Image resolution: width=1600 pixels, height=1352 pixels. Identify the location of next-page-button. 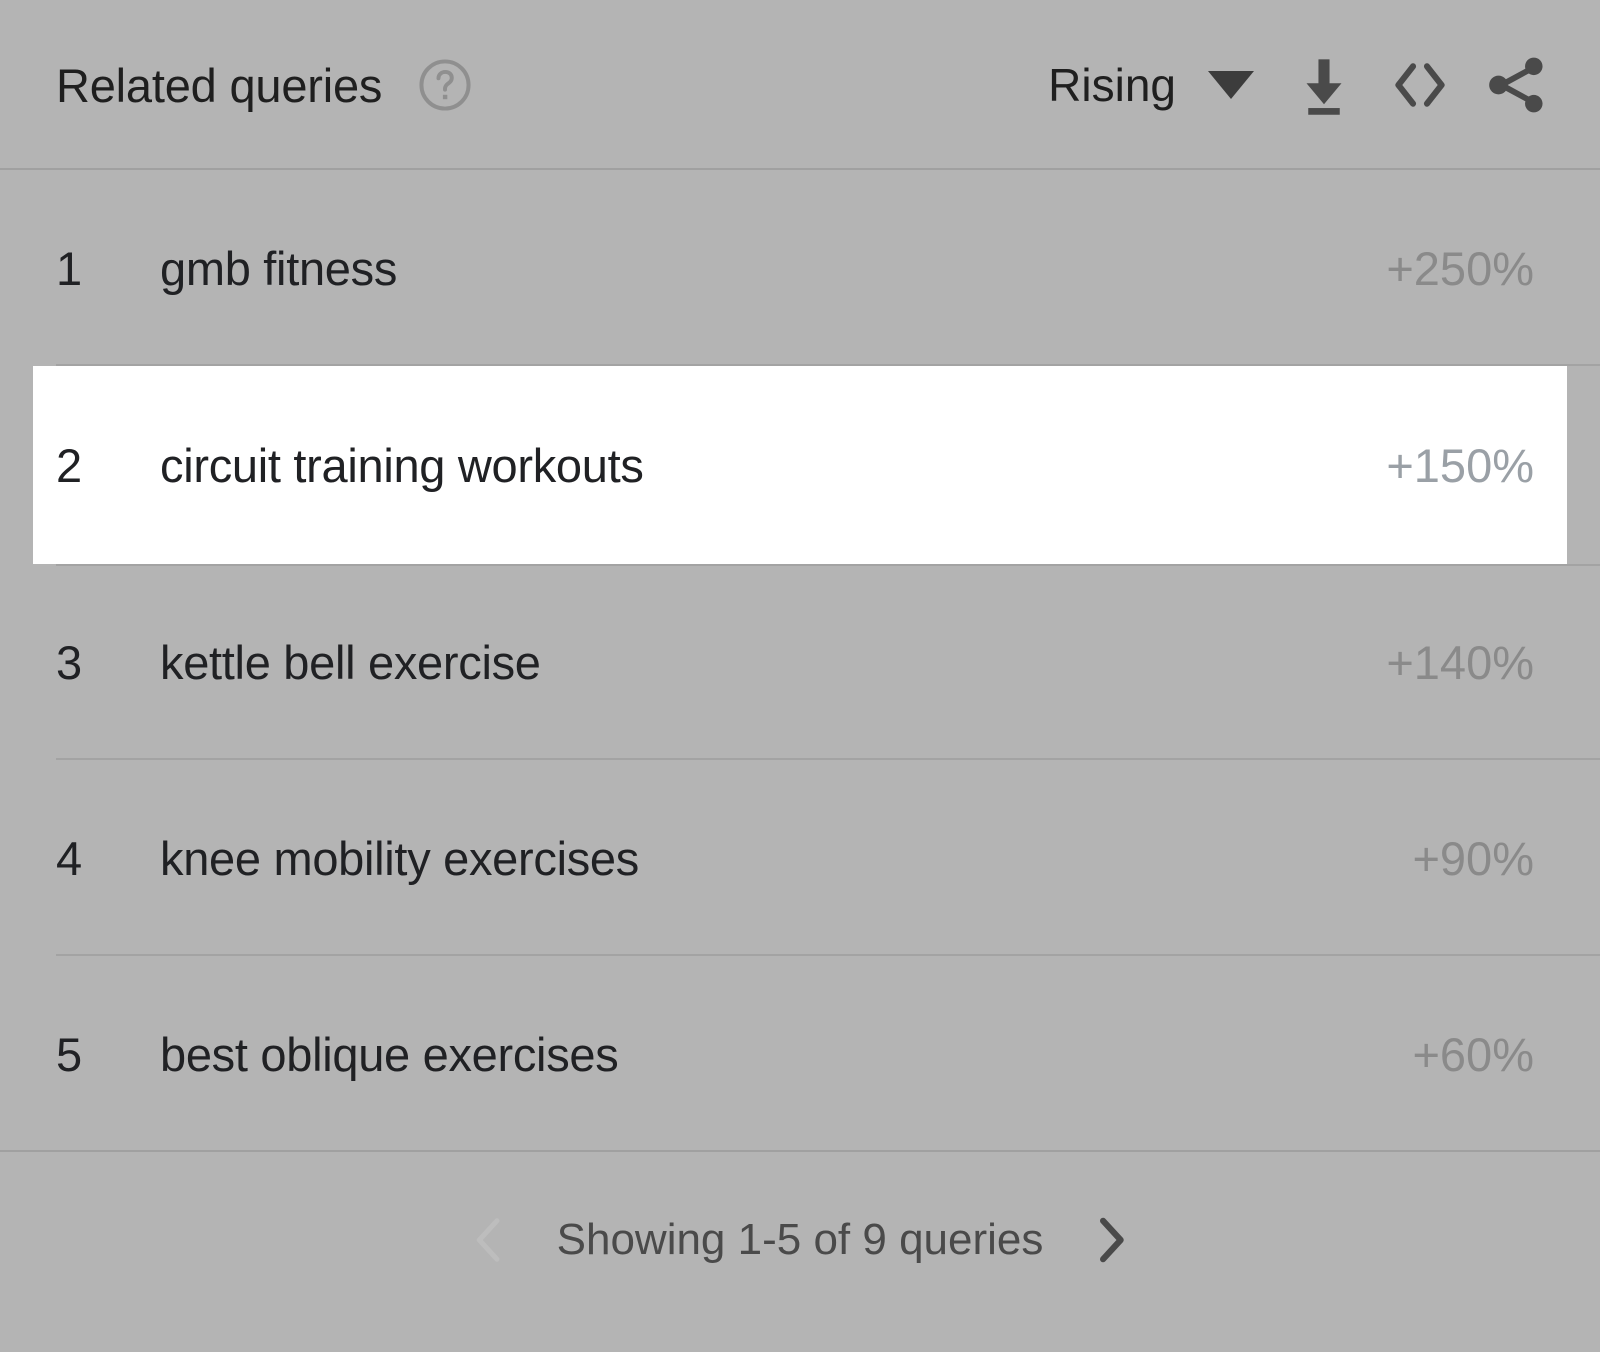
(1110, 1240).